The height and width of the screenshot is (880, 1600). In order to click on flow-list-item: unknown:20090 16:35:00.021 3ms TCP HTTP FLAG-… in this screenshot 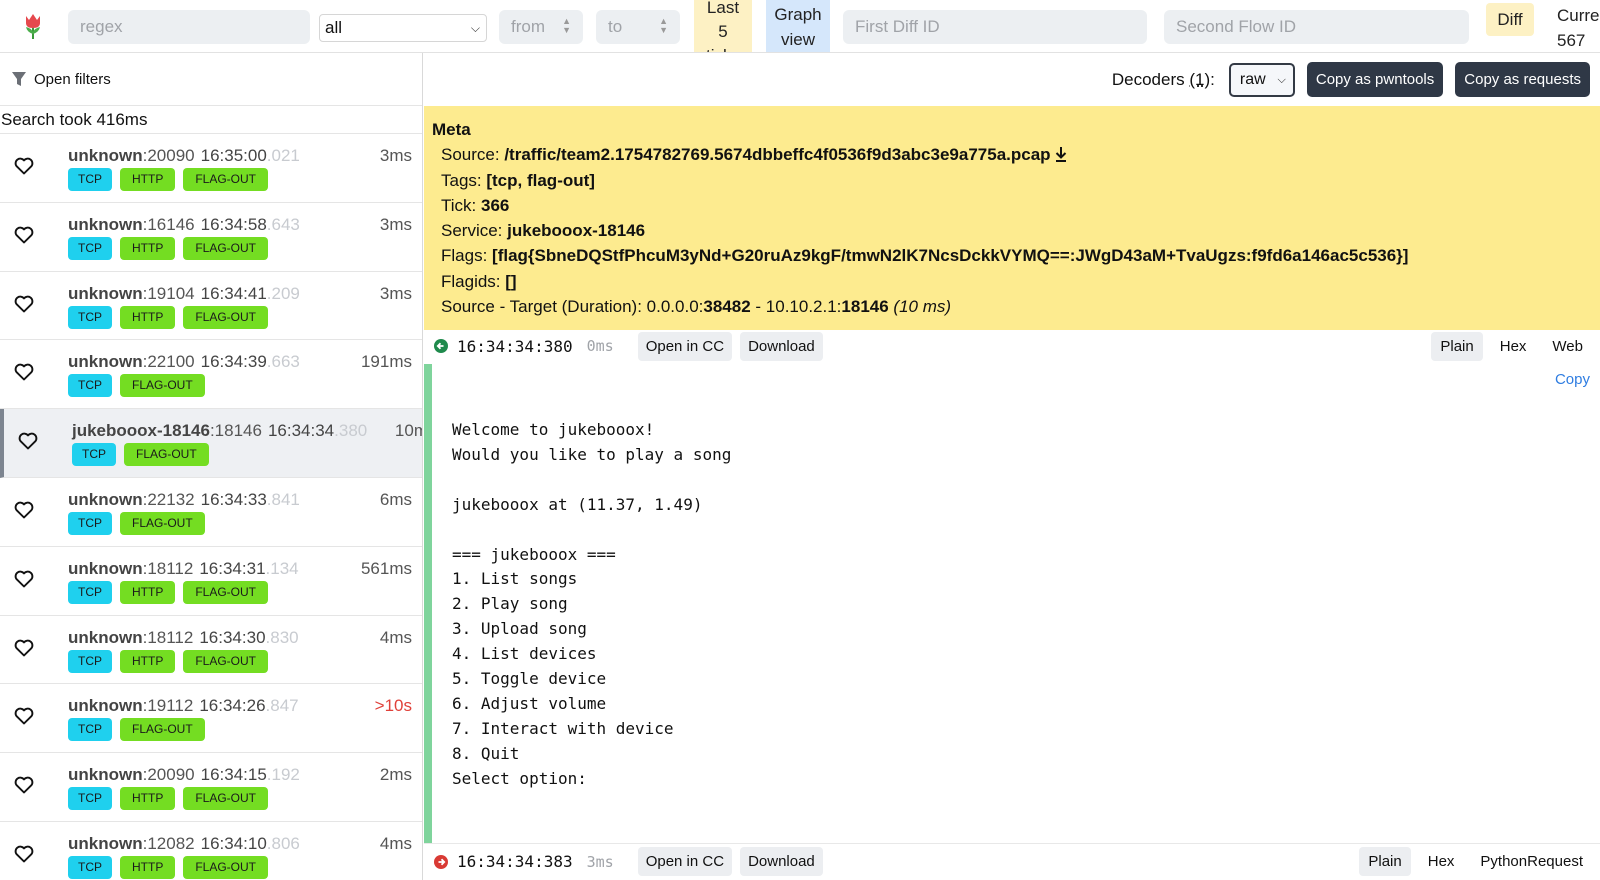, I will do `click(211, 168)`.